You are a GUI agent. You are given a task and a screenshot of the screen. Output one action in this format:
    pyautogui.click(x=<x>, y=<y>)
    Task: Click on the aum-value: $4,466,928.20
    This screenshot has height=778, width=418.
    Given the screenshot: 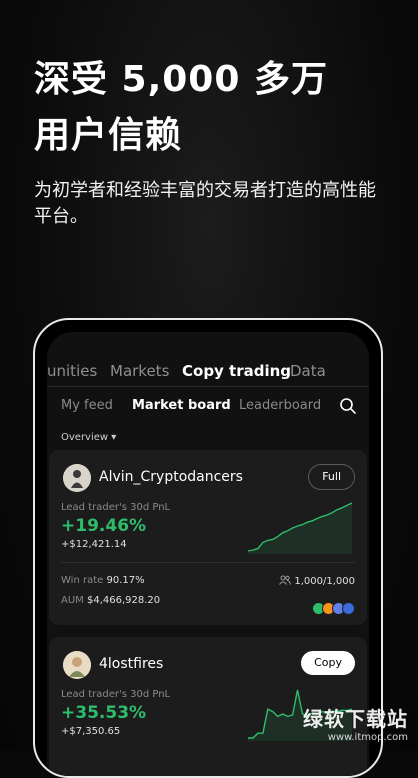 What is the action you would take?
    pyautogui.click(x=123, y=600)
    